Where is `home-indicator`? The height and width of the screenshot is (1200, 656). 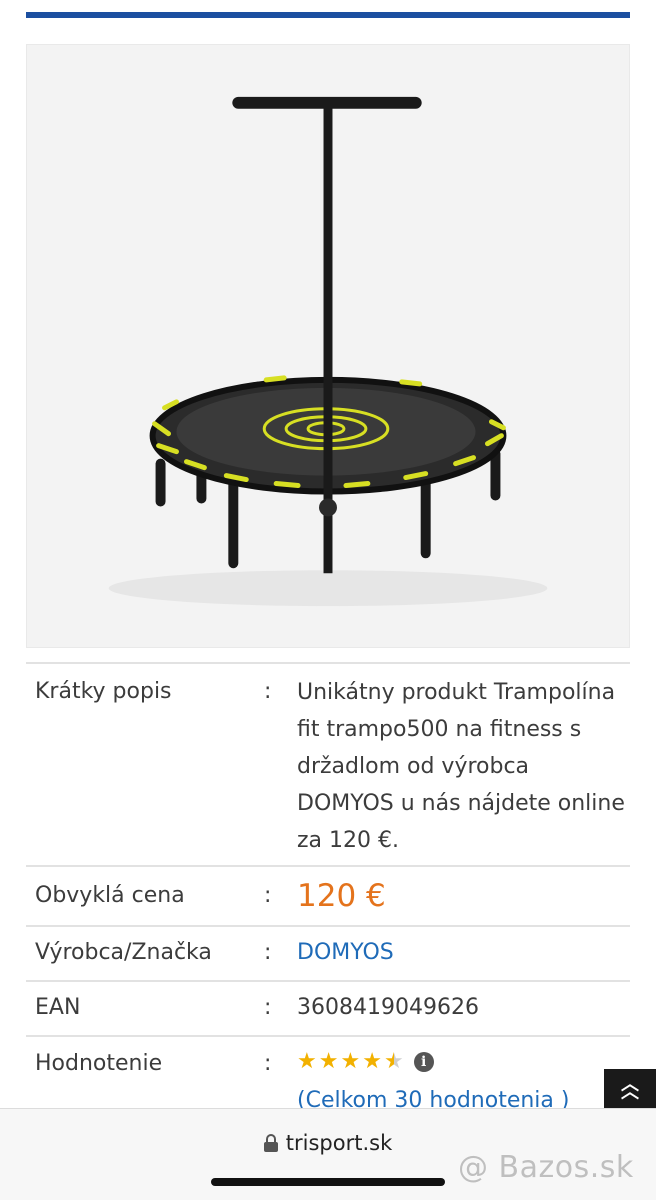 home-indicator is located at coordinates (328, 1182).